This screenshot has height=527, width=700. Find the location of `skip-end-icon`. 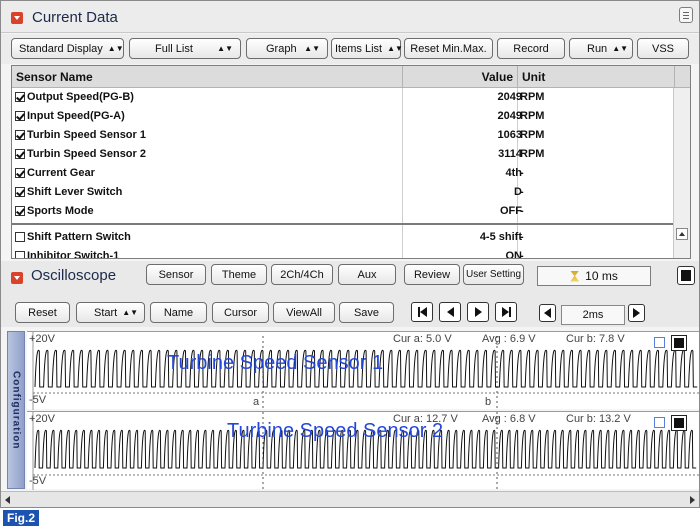

skip-end-icon is located at coordinates (505, 312).